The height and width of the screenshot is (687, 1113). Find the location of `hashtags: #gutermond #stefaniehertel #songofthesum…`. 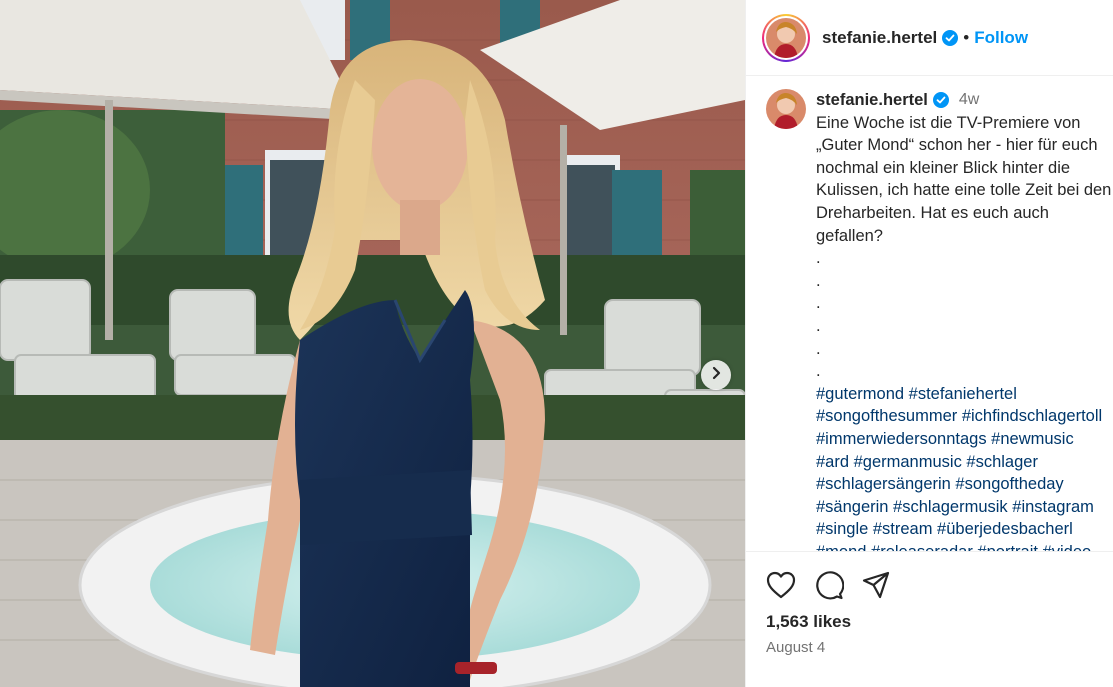

hashtags: #gutermond #stefaniehertel #songofthesum… is located at coordinates (964, 467).